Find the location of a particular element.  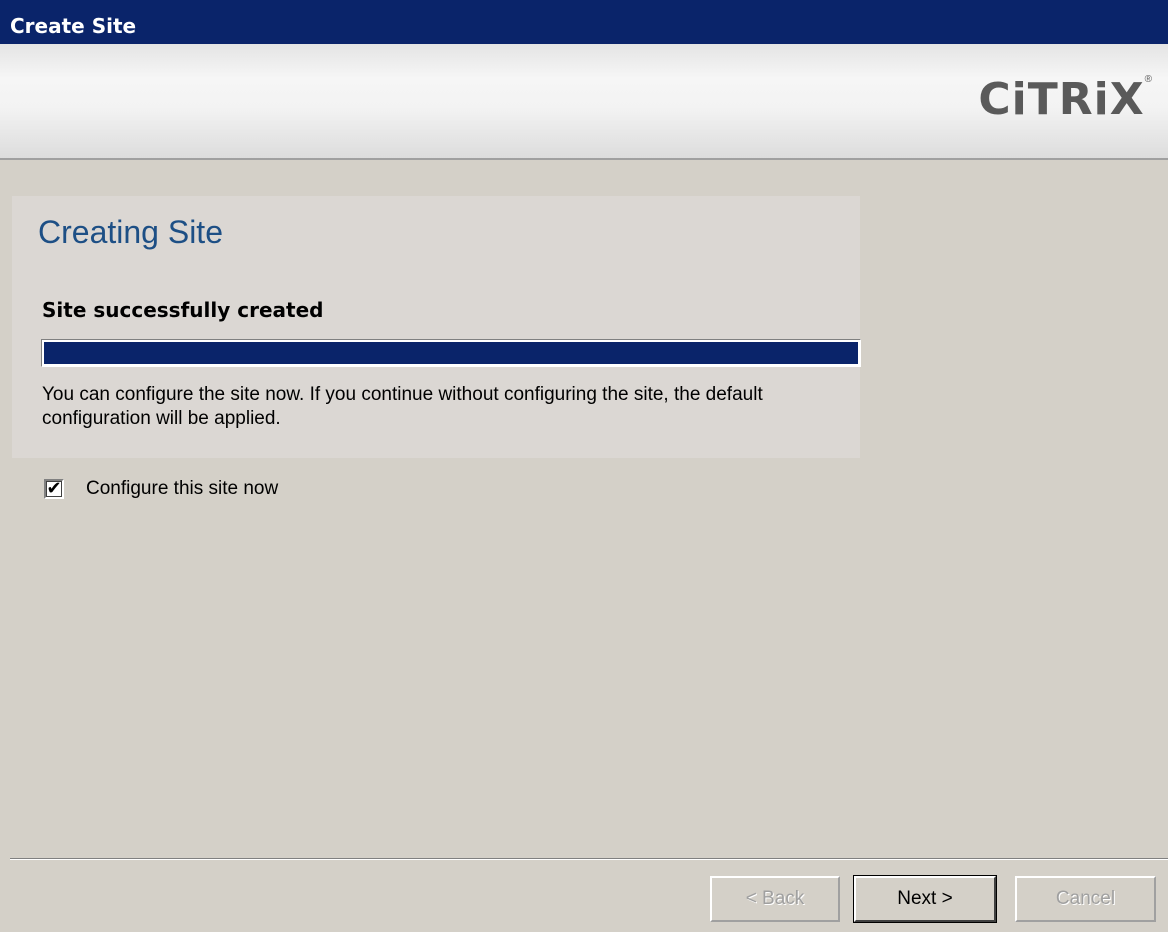

logo-text: CiTRiX is located at coordinates (1061, 99).